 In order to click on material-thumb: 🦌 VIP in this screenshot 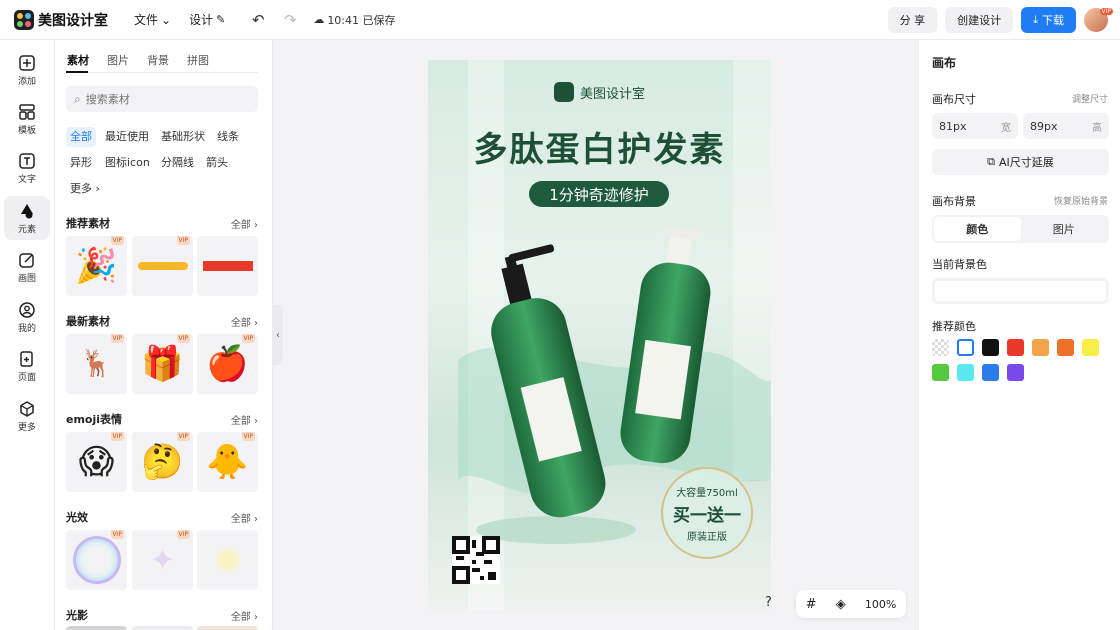, I will do `click(96, 364)`.